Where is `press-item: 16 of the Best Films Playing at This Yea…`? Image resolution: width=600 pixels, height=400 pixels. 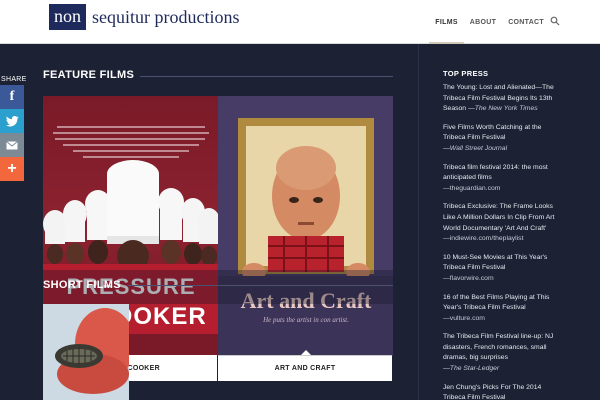
press-item: 16 of the Best Films Playing at This Yea… is located at coordinates (503, 309).